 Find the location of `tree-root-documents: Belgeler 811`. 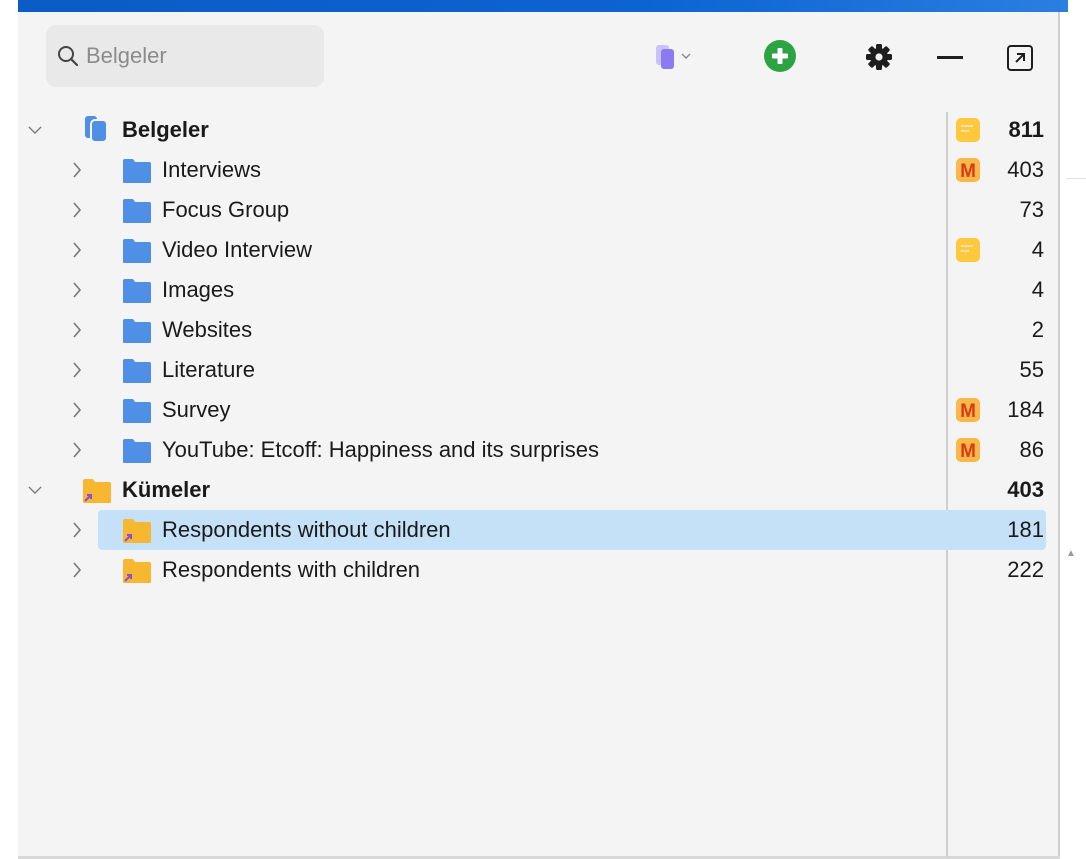

tree-root-documents: Belgeler 811 is located at coordinates (538, 130).